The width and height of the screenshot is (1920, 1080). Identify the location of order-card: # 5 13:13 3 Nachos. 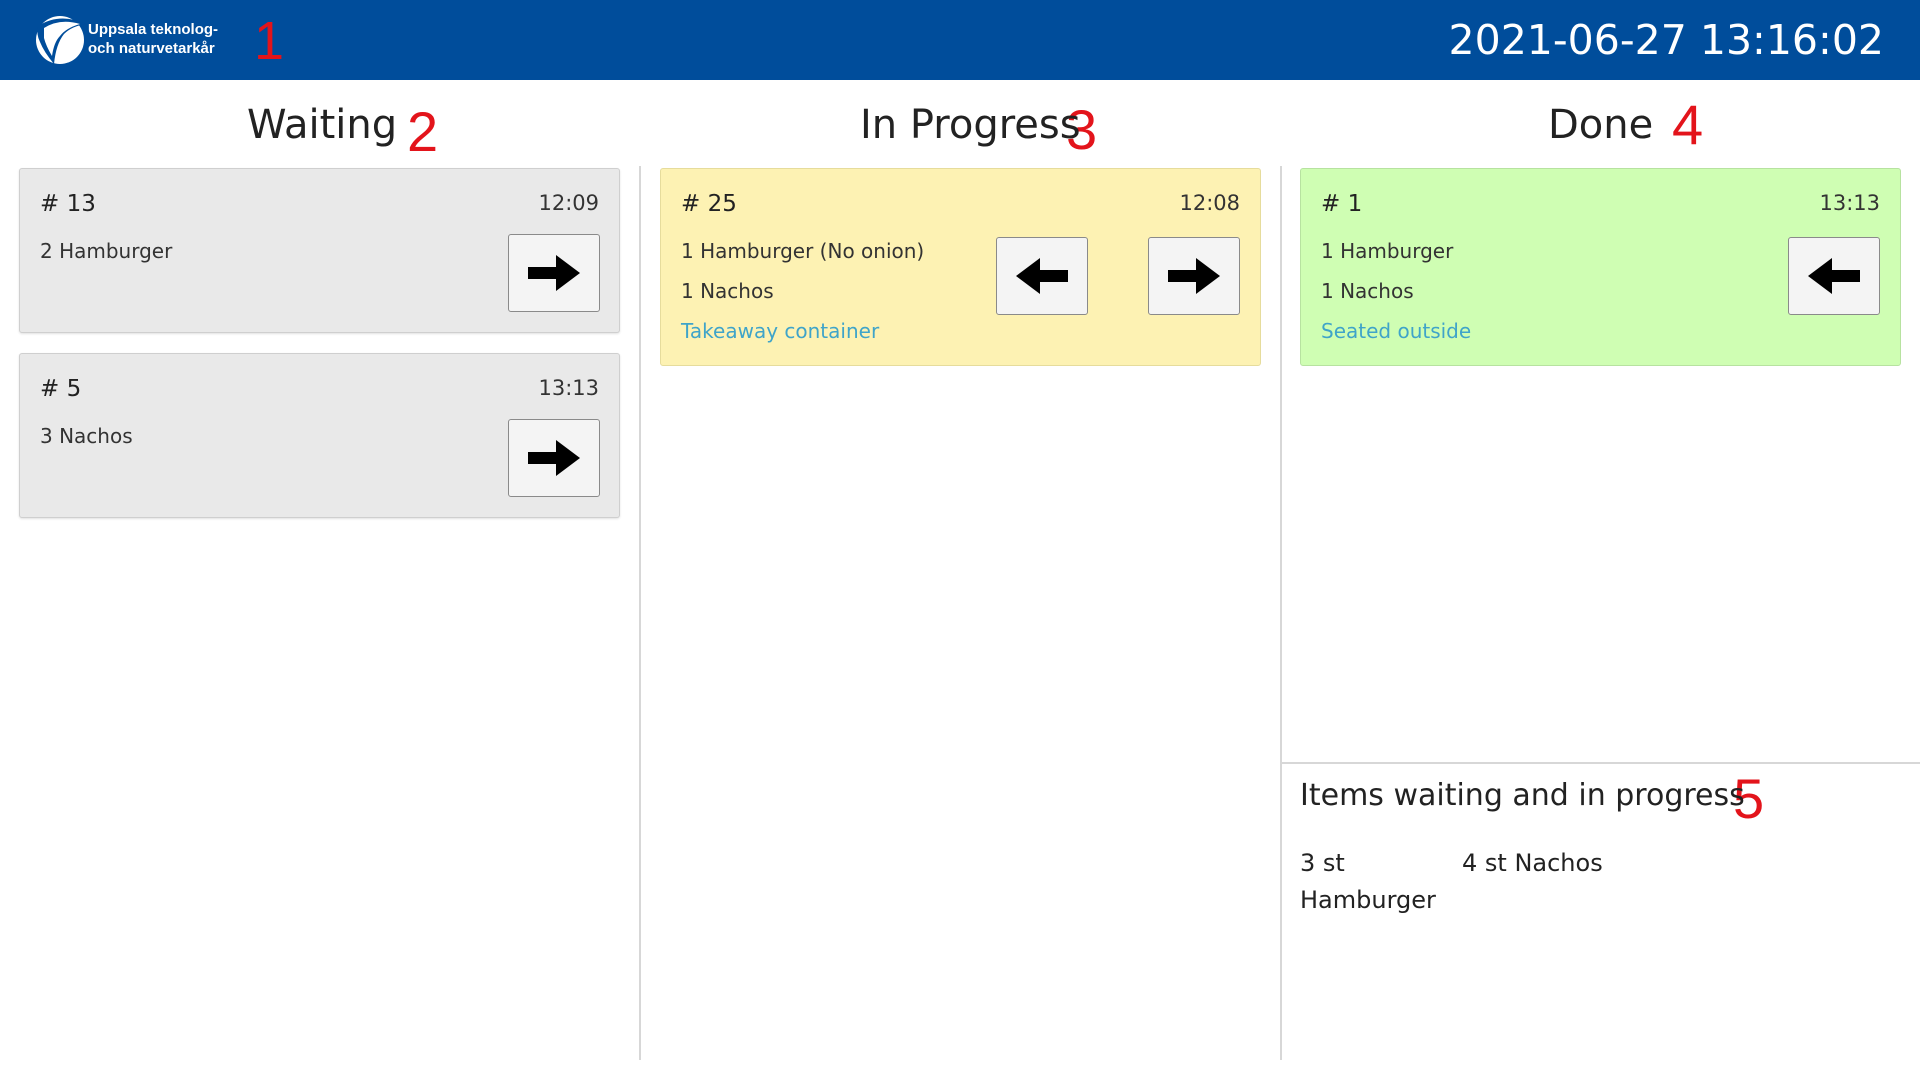
(319, 435).